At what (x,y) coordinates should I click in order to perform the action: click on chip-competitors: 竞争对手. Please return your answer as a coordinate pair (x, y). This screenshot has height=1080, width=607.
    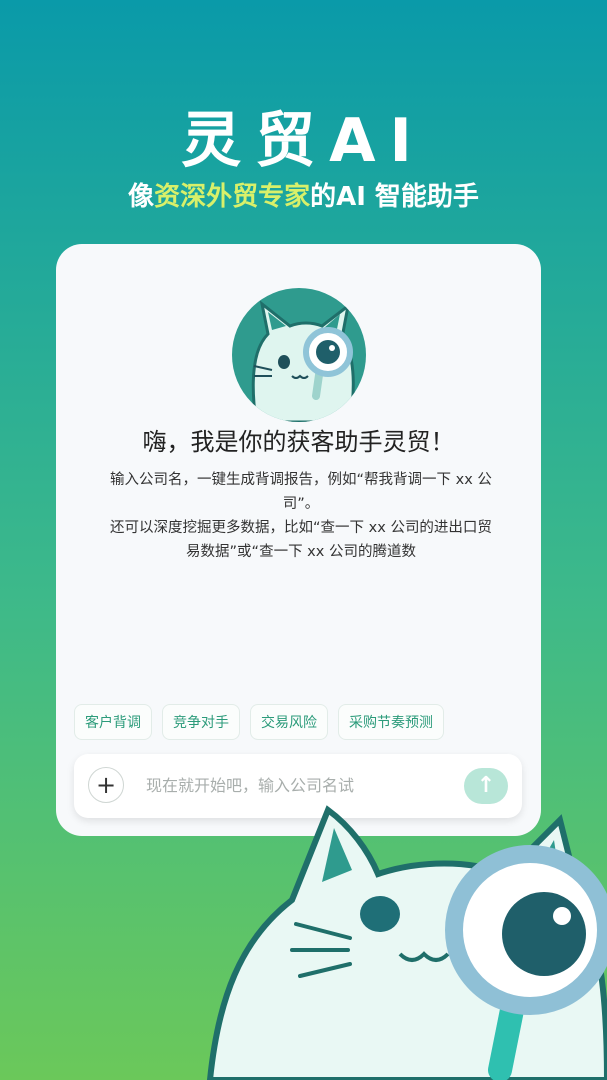
    Looking at the image, I should click on (201, 722).